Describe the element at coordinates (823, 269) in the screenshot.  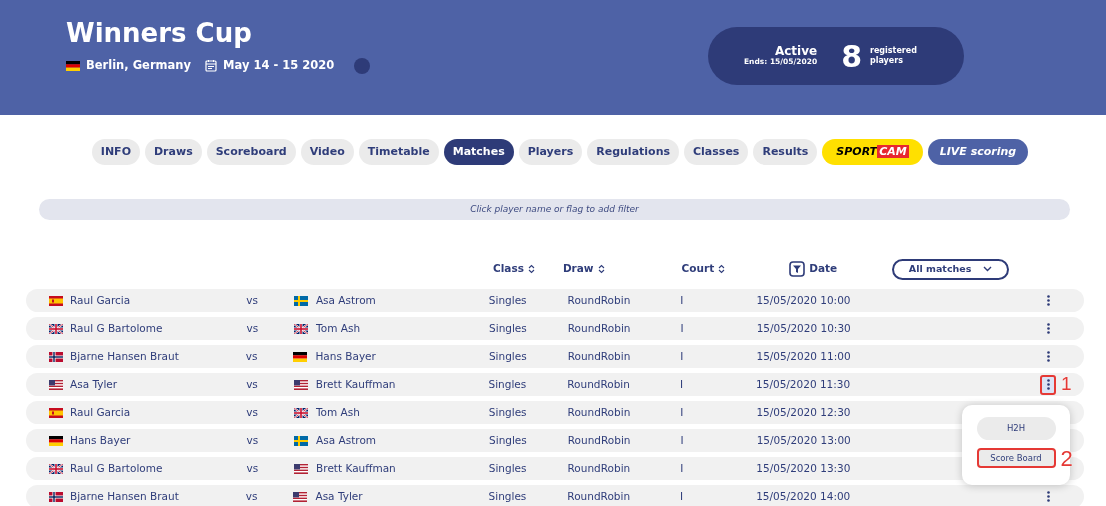
I see `column-header: Date` at that location.